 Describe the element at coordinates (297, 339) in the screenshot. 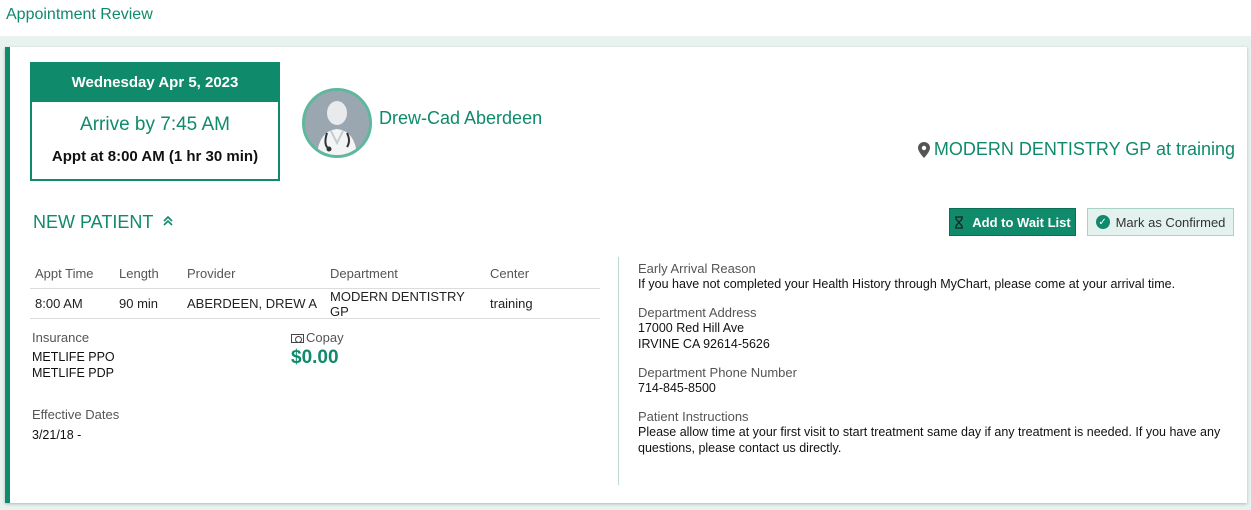

I see `money-bill-icon` at that location.